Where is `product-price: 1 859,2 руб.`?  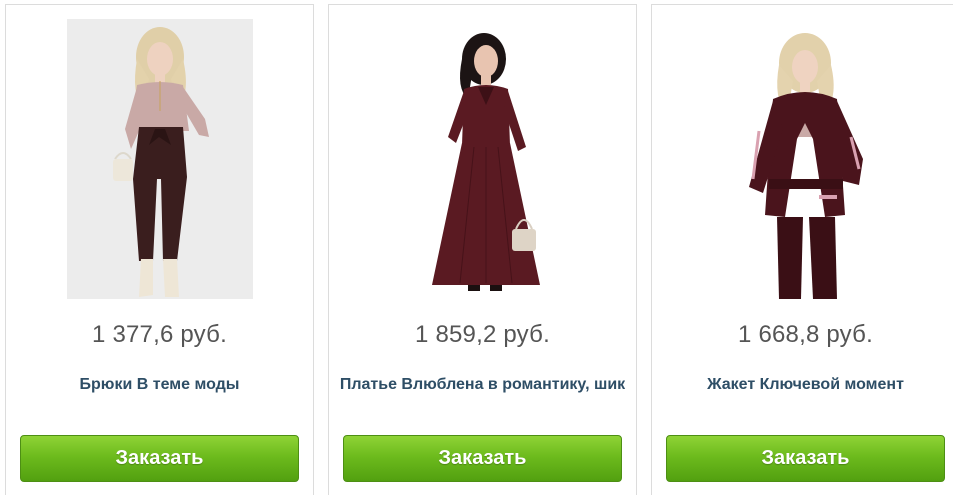
product-price: 1 859,2 руб. is located at coordinates (482, 334).